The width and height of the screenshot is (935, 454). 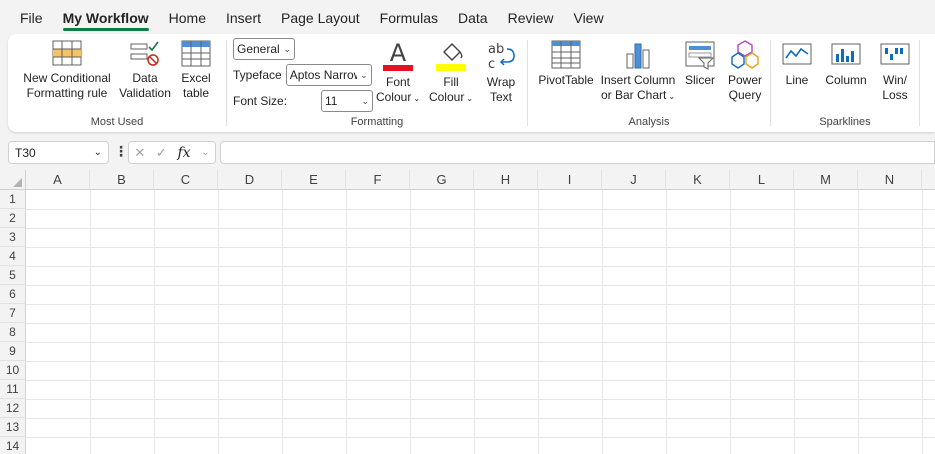 I want to click on group-sparklines: Line Column Win/ Loss Sparklines, so click(x=845, y=83).